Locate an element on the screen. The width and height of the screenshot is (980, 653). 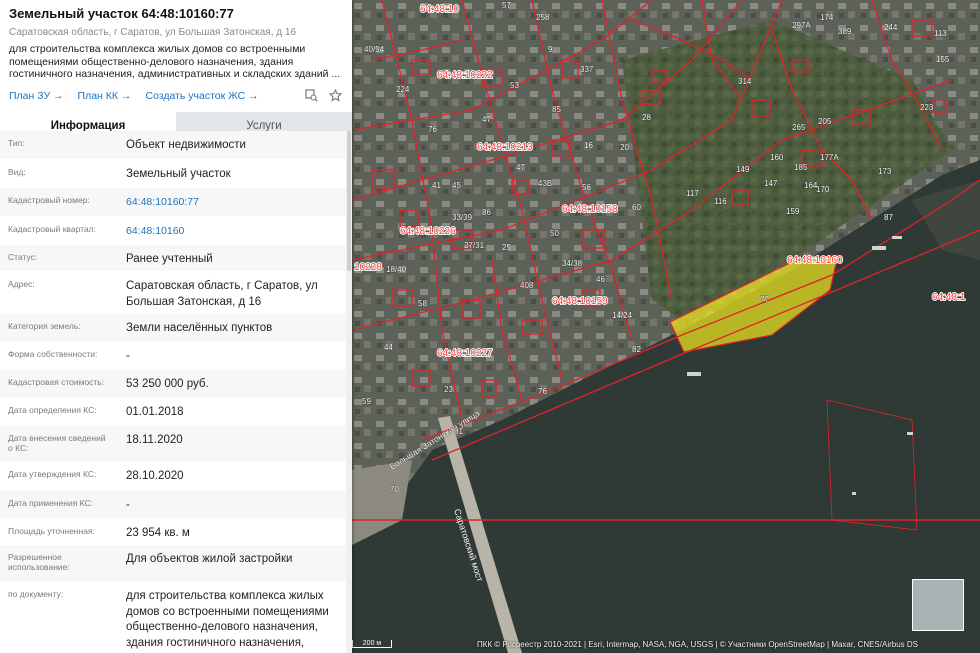
parcel-number: 18/40 is located at coordinates (396, 269).